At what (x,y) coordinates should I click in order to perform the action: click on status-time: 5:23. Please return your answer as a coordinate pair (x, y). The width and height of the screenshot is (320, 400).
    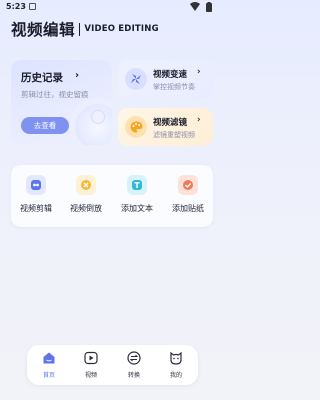
    Looking at the image, I should click on (16, 6).